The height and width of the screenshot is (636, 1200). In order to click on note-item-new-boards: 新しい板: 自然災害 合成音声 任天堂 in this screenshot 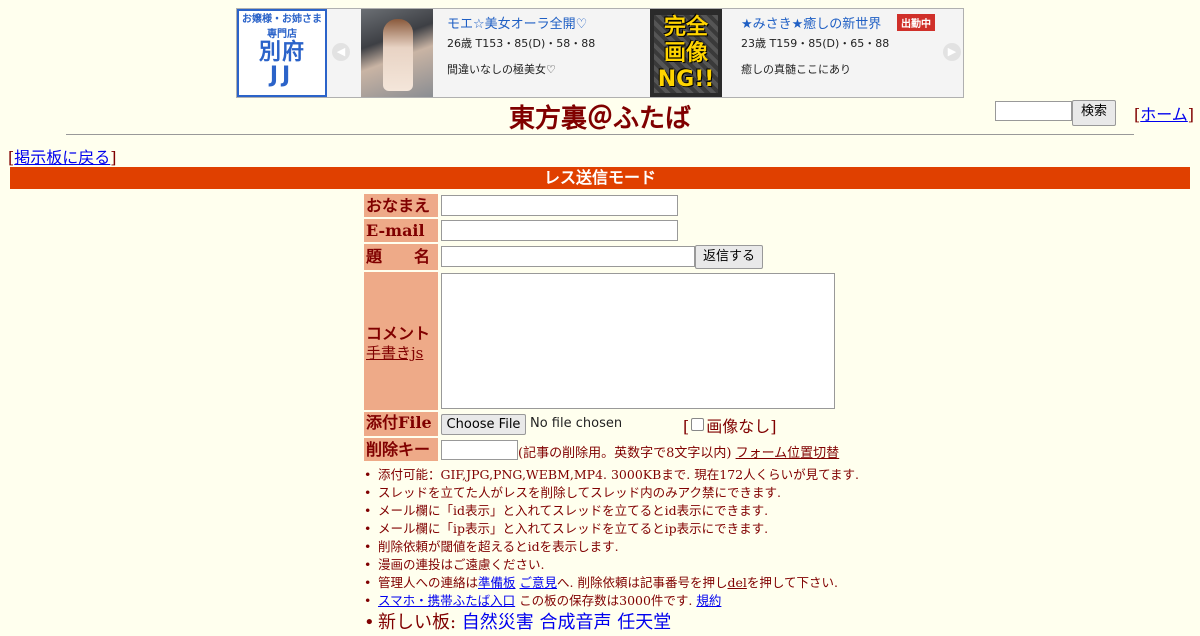, I will do `click(611, 623)`.